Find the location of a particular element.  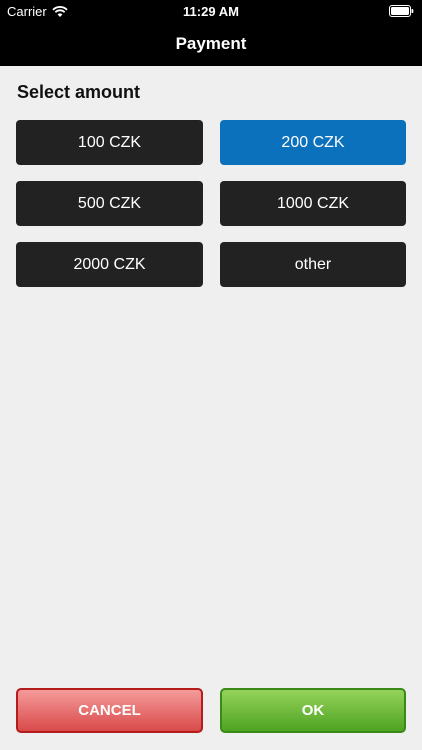

page-title: Payment is located at coordinates (211, 43).